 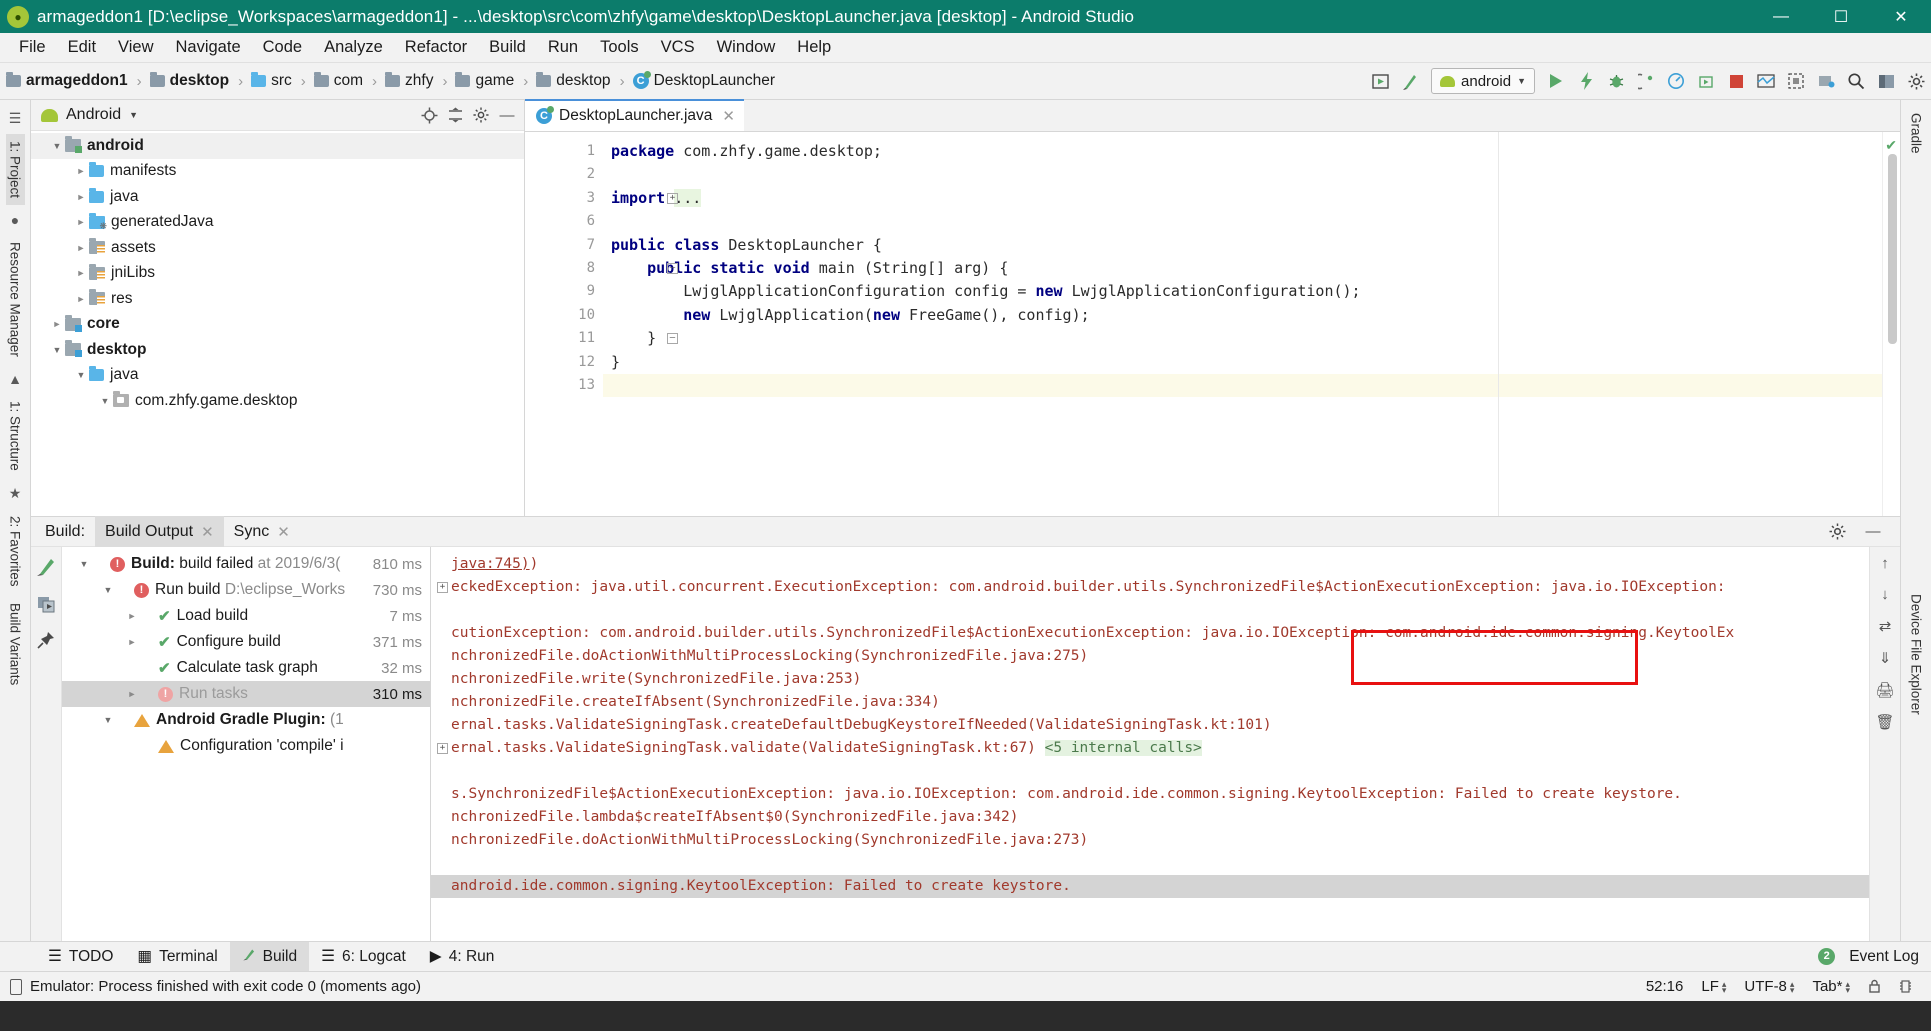 What do you see at coordinates (1856, 81) in the screenshot?
I see `search-icon` at bounding box center [1856, 81].